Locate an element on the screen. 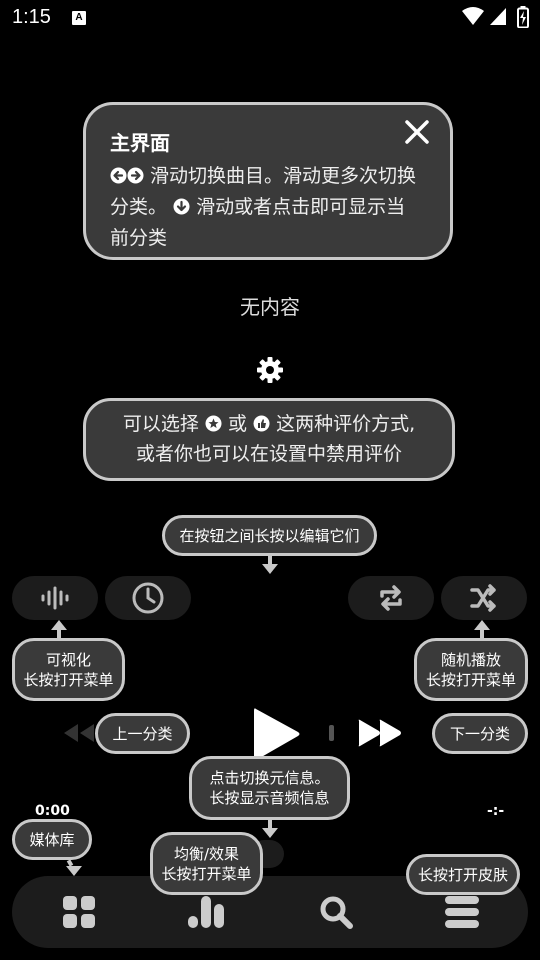 This screenshot has width=540, height=960. grid-icon is located at coordinates (79, 912).